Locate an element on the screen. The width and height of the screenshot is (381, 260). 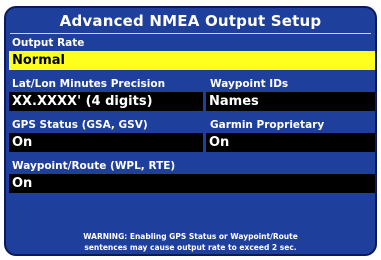
page-title: Advanced NMEA Output Setup is located at coordinates (190, 21).